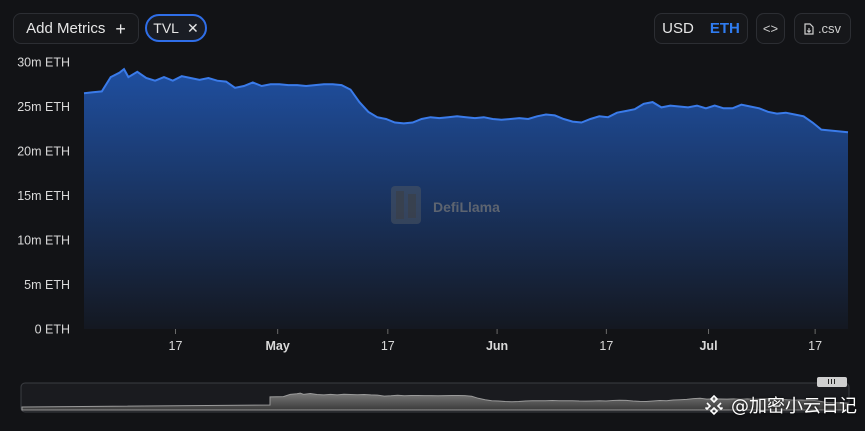  What do you see at coordinates (708, 346) in the screenshot?
I see `x-tick-label: Jul` at bounding box center [708, 346].